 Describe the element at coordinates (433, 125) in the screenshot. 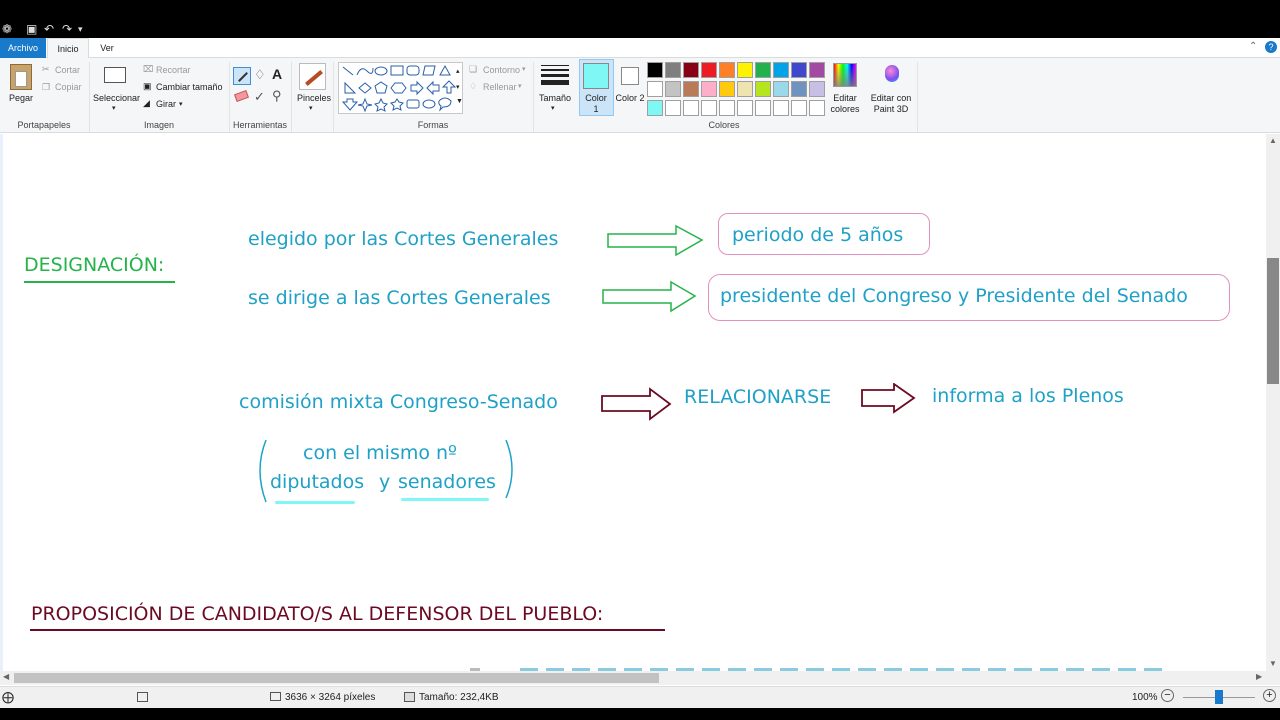

I see `shapes-group-label: Formas` at that location.